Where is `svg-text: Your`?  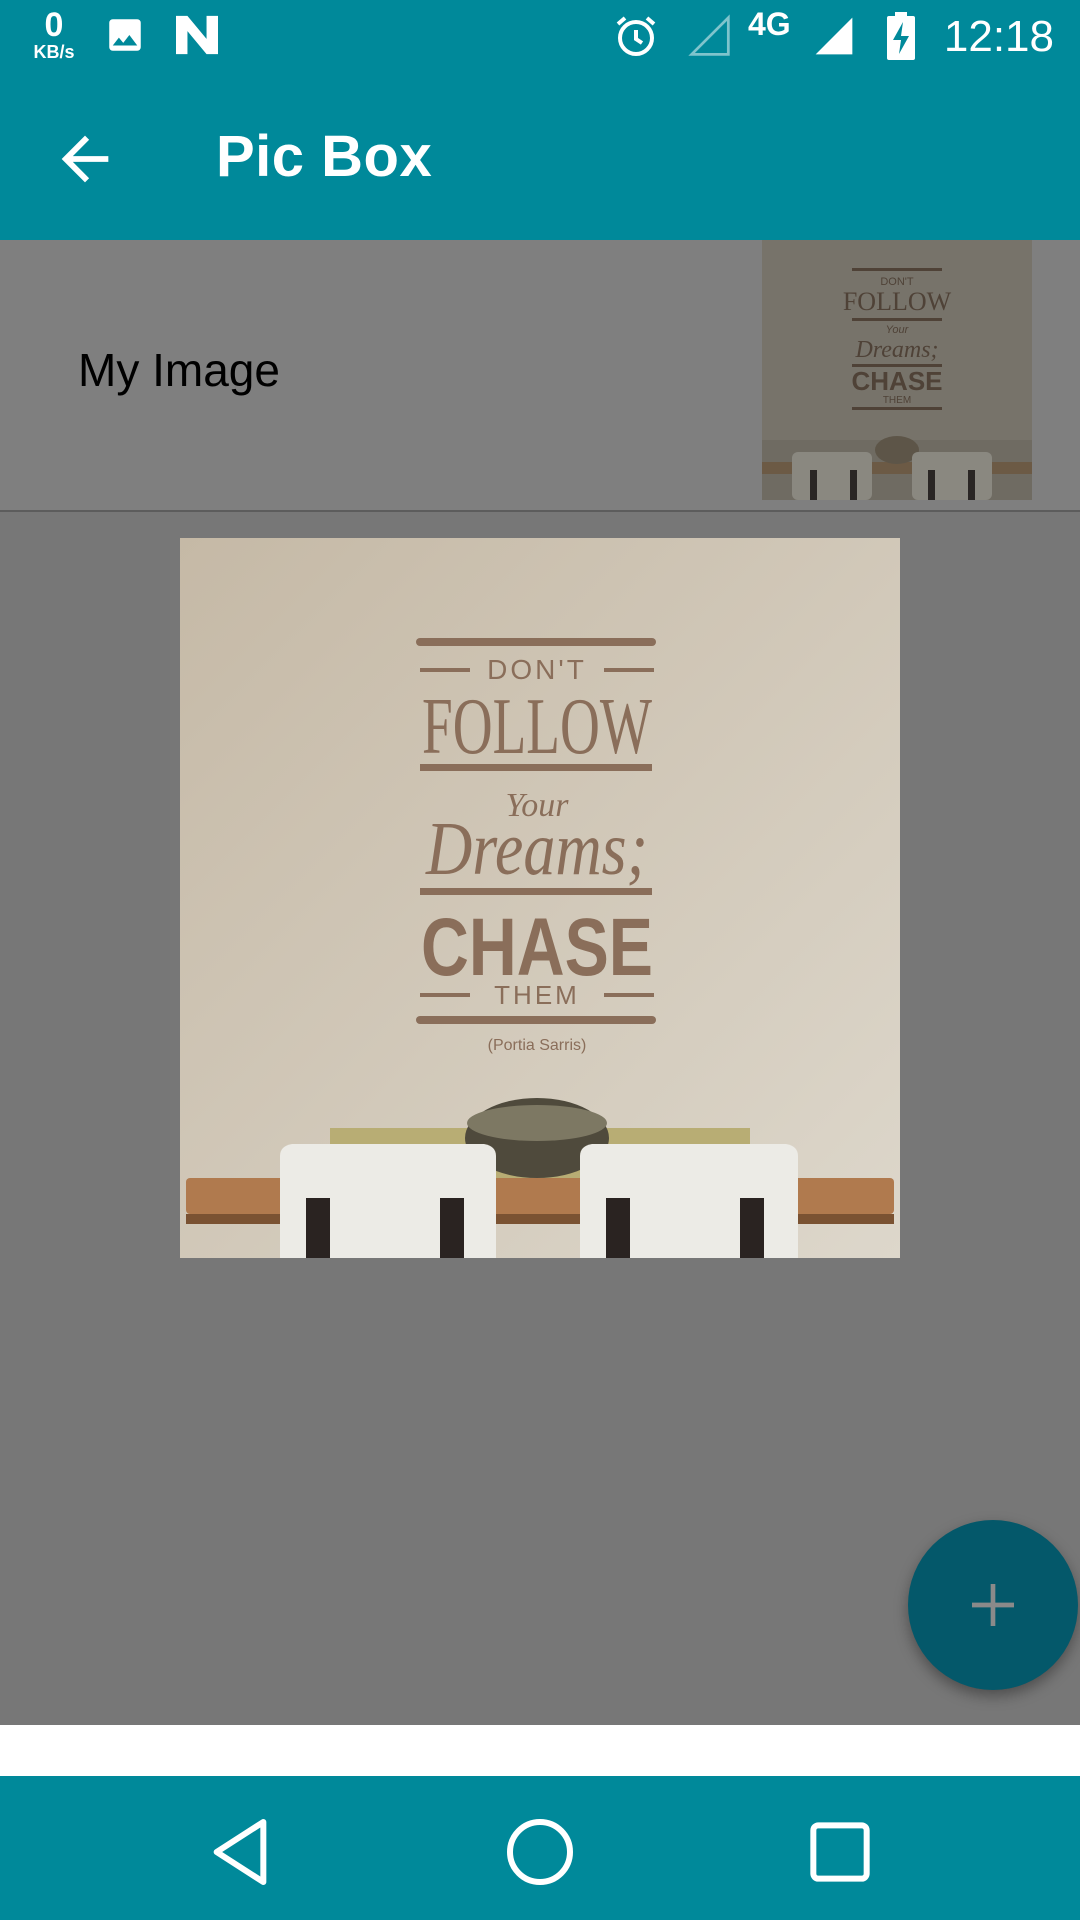 svg-text: Your is located at coordinates (898, 330).